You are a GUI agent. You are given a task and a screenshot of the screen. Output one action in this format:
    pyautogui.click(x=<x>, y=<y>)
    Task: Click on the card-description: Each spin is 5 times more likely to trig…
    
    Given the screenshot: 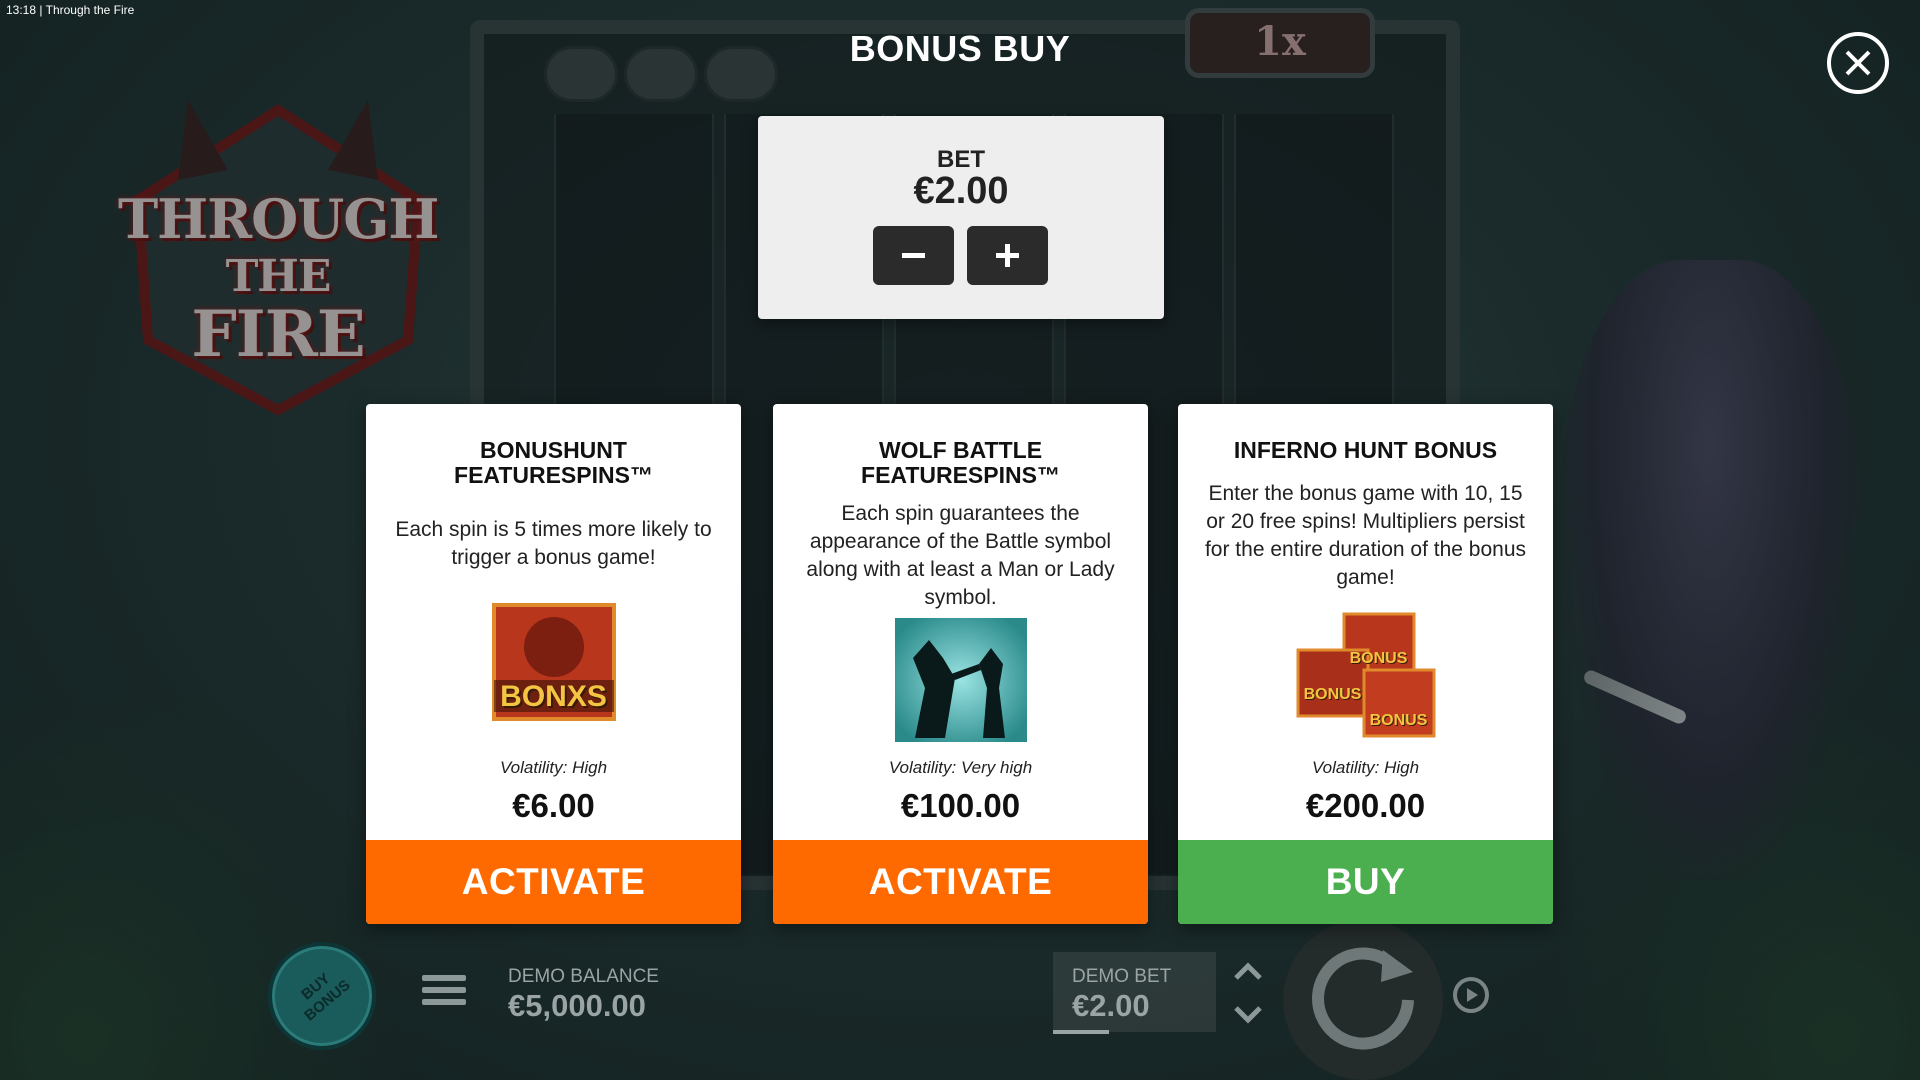 What is the action you would take?
    pyautogui.click(x=553, y=543)
    